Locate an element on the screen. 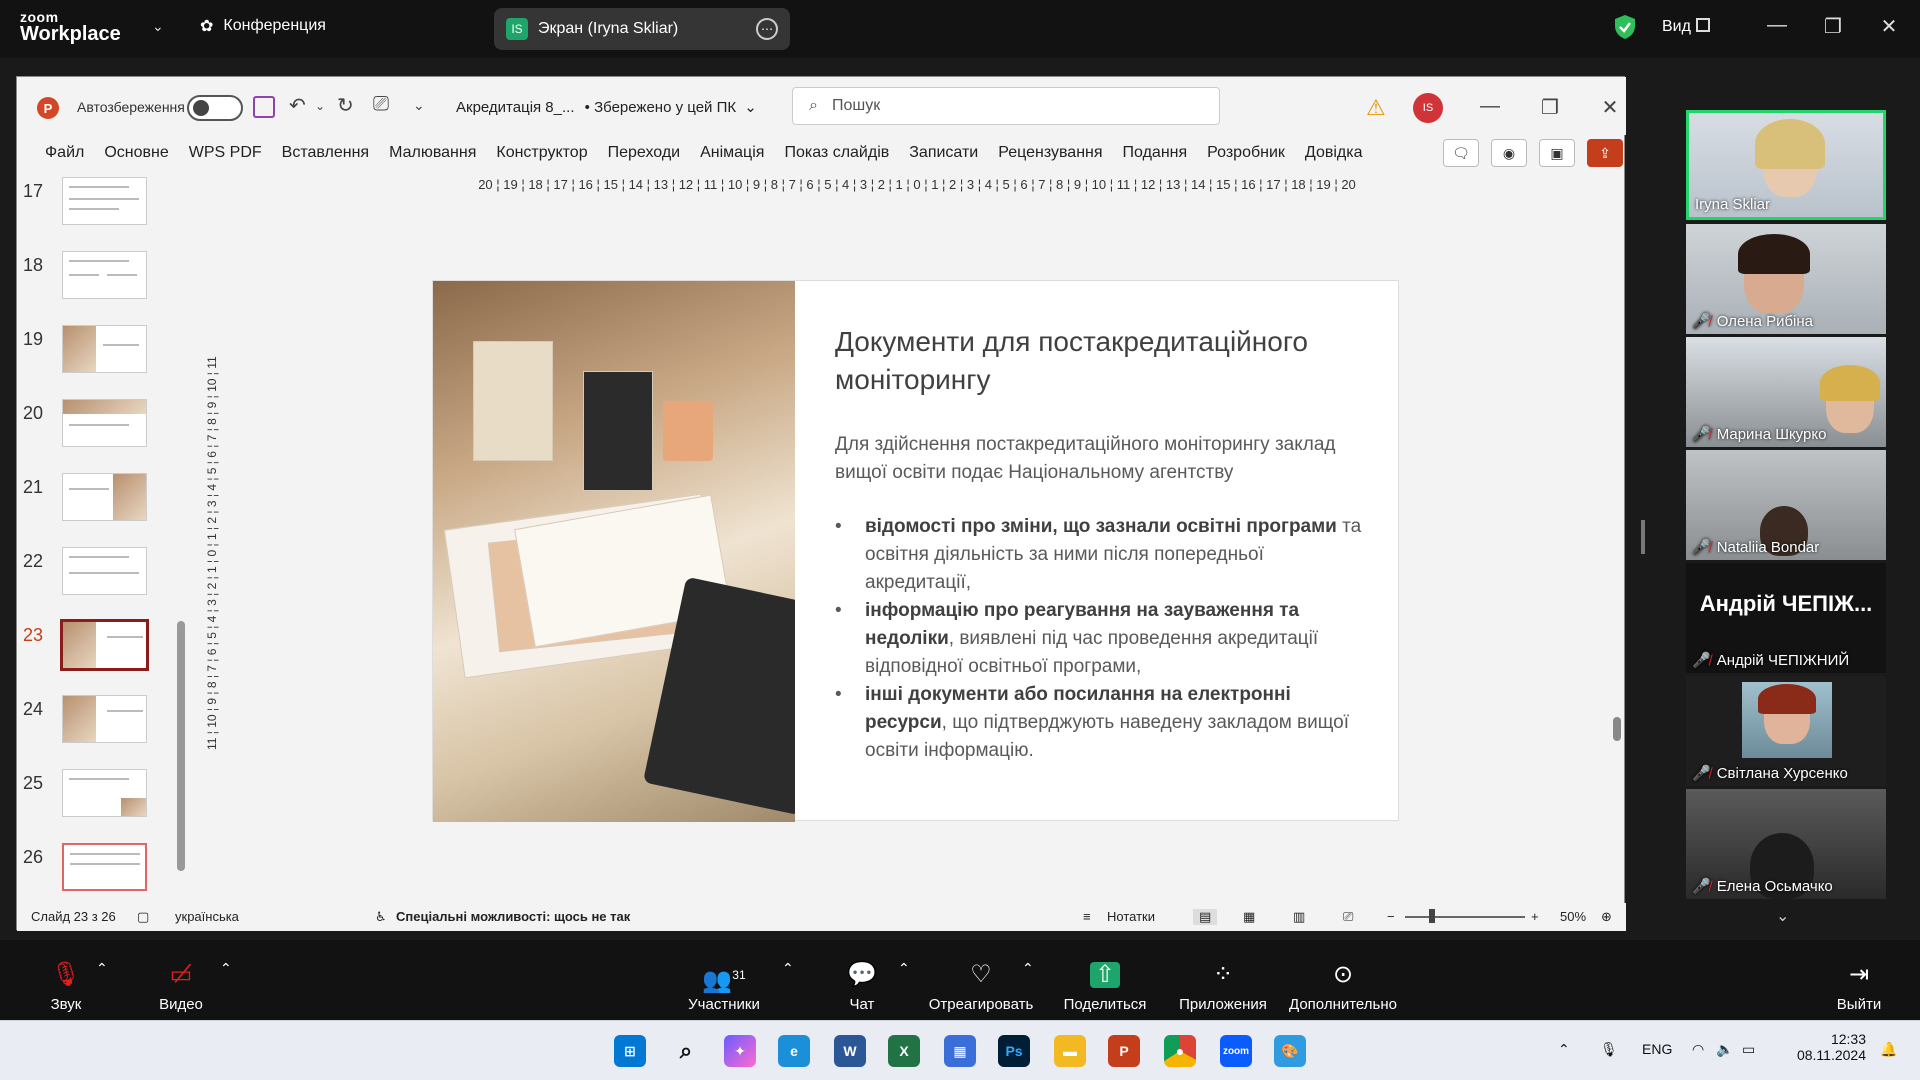 The image size is (1920, 1080). undo-dropdown-icon: ⌄ is located at coordinates (320, 106).